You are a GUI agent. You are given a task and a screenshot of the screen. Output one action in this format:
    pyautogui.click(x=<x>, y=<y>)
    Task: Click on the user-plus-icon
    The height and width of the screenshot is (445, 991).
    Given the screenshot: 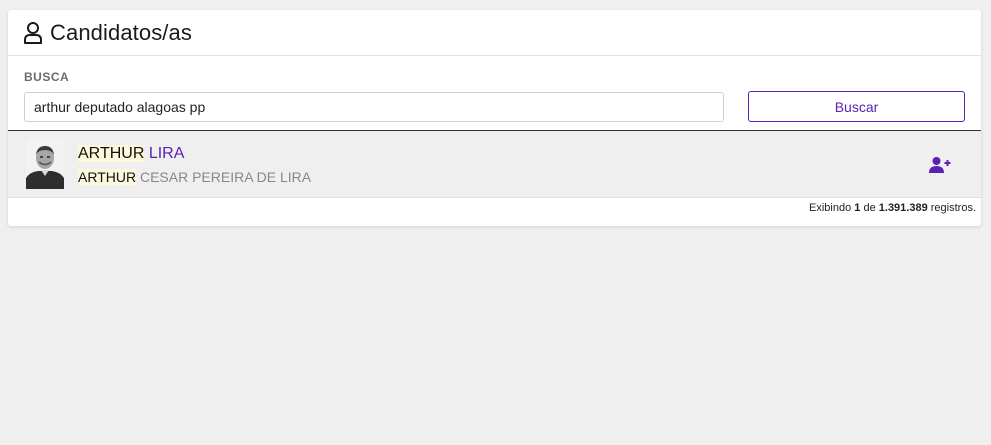 What is the action you would take?
    pyautogui.click(x=940, y=165)
    